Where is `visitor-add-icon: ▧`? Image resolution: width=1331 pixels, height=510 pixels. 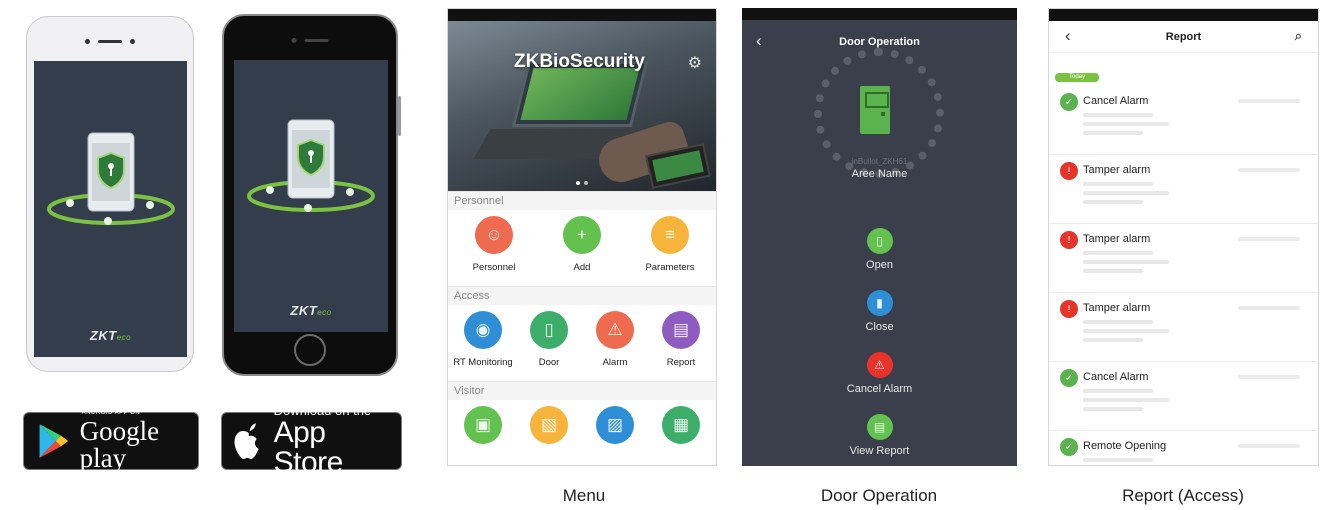
visitor-add-icon: ▧ is located at coordinates (549, 425).